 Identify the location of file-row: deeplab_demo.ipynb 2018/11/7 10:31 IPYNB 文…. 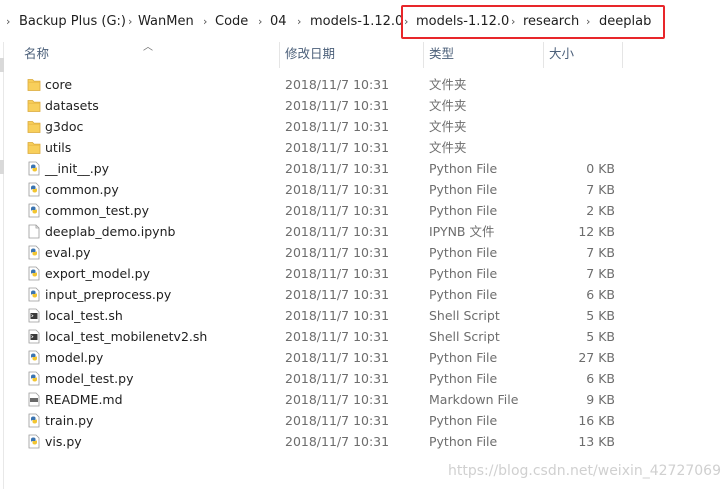
(363, 231).